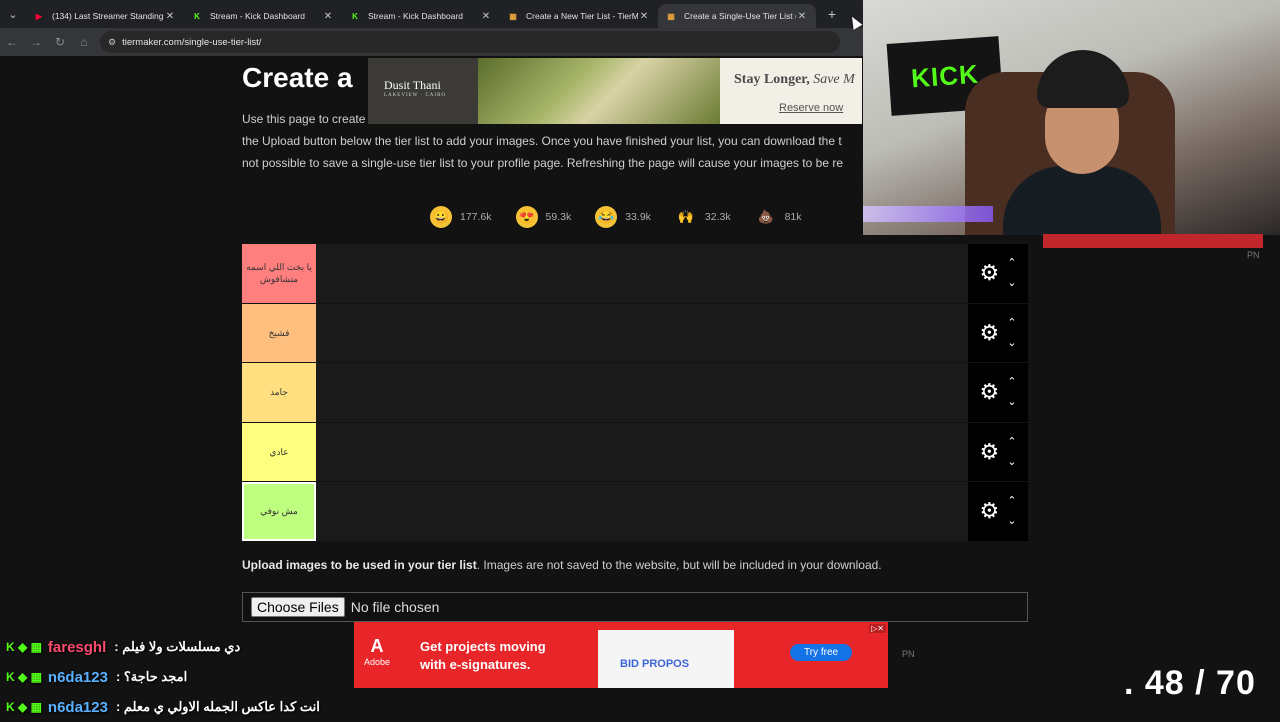 This screenshot has height=722, width=1280. What do you see at coordinates (36, 42) in the screenshot?
I see `forward-icon: →` at bounding box center [36, 42].